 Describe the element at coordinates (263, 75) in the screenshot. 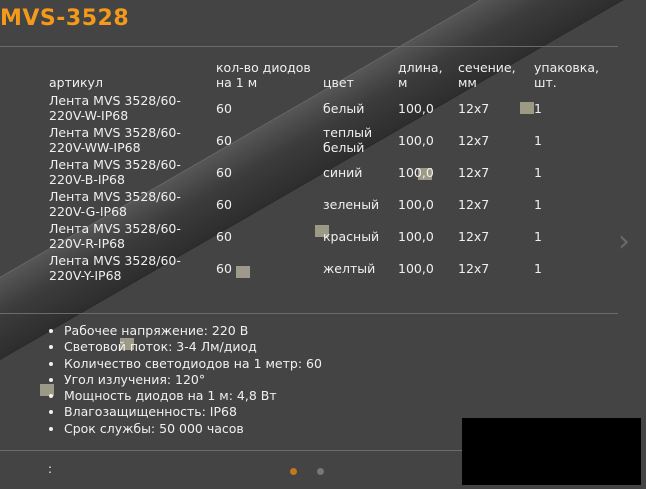

I see `column-header-diodes: кол-во диодов на 1 м` at that location.